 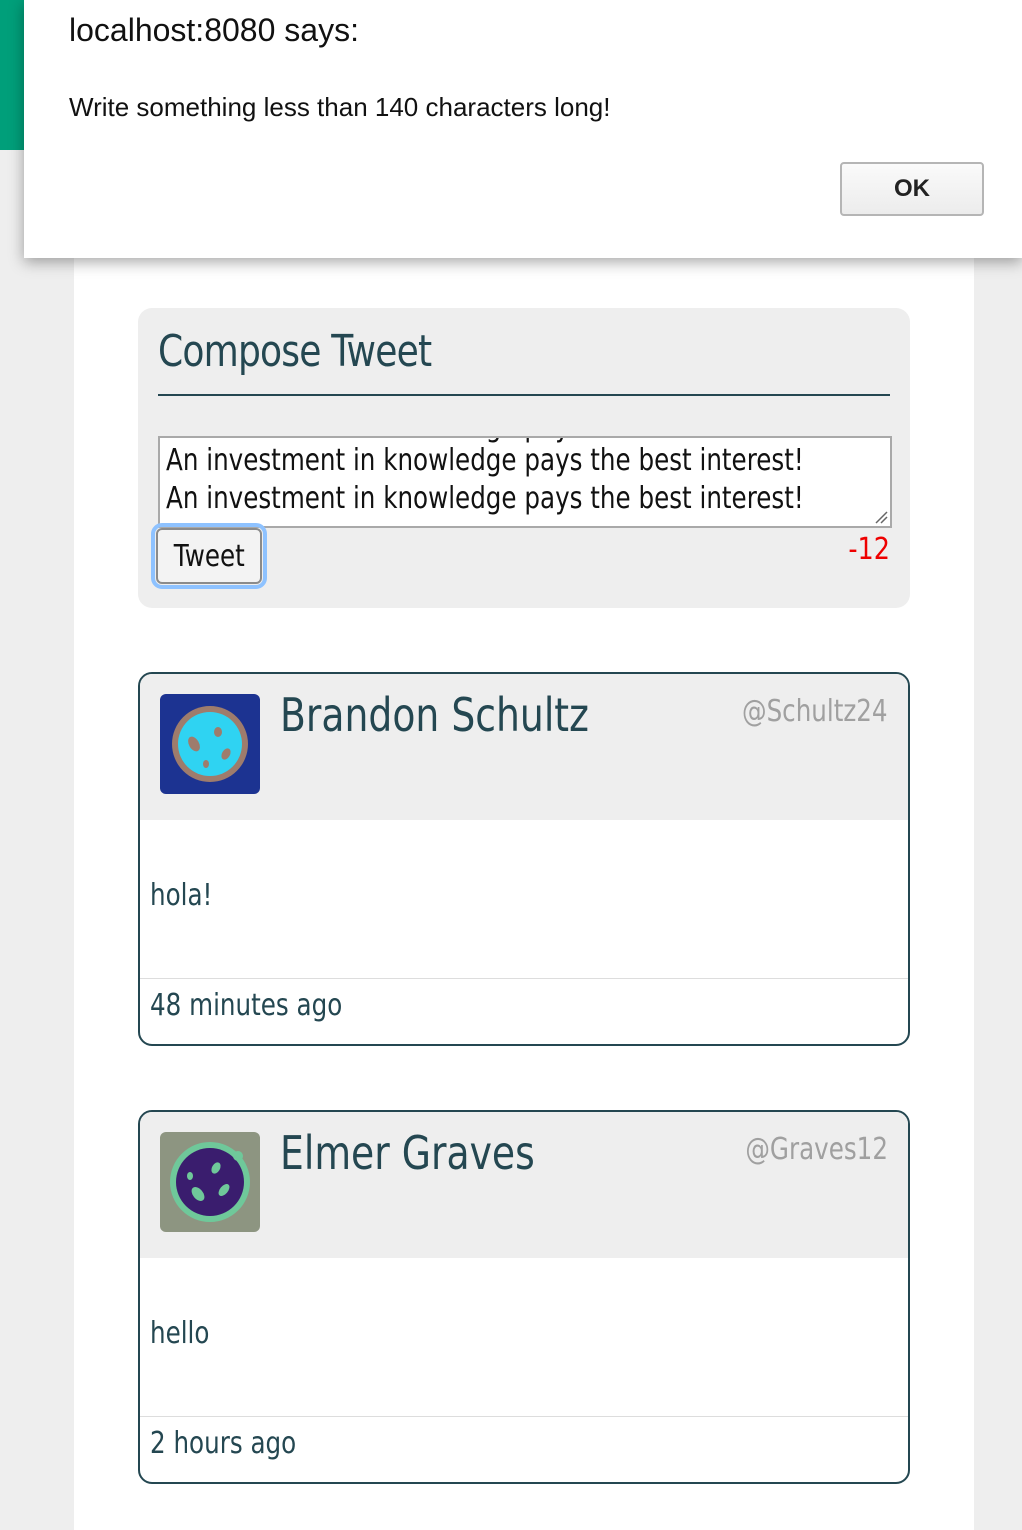 What do you see at coordinates (295, 351) in the screenshot?
I see `compose-title: Compose Tweet` at bounding box center [295, 351].